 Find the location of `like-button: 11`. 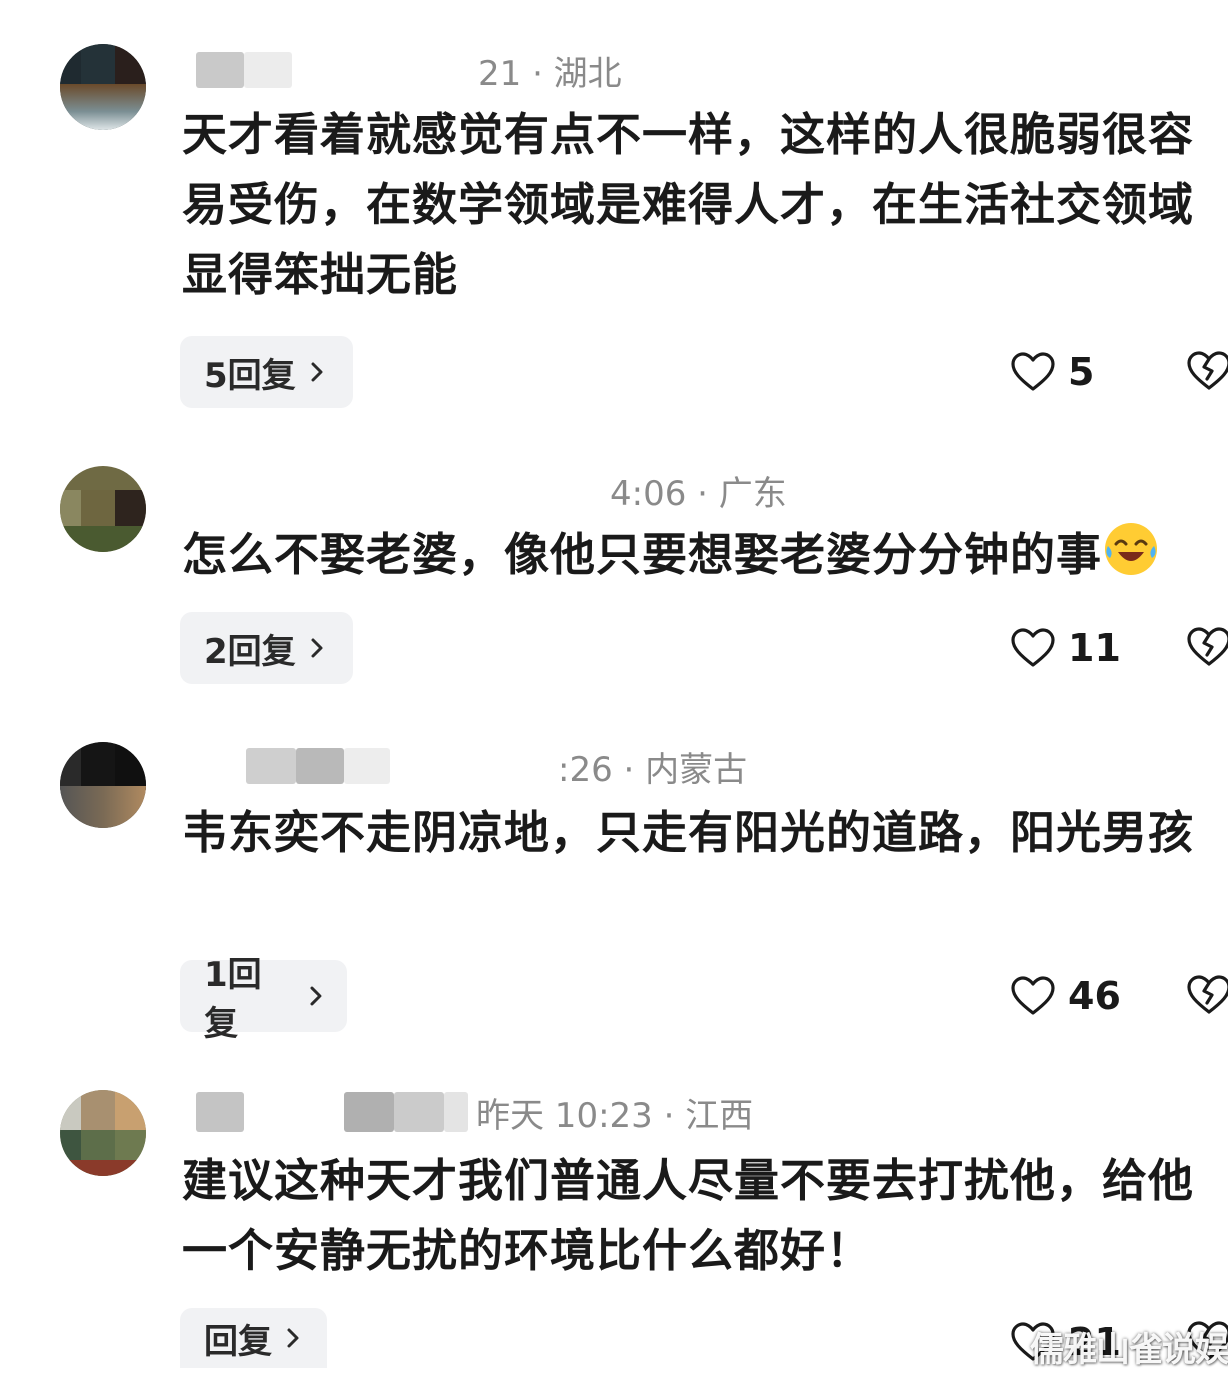

like-button: 11 is located at coordinates (1065, 648).